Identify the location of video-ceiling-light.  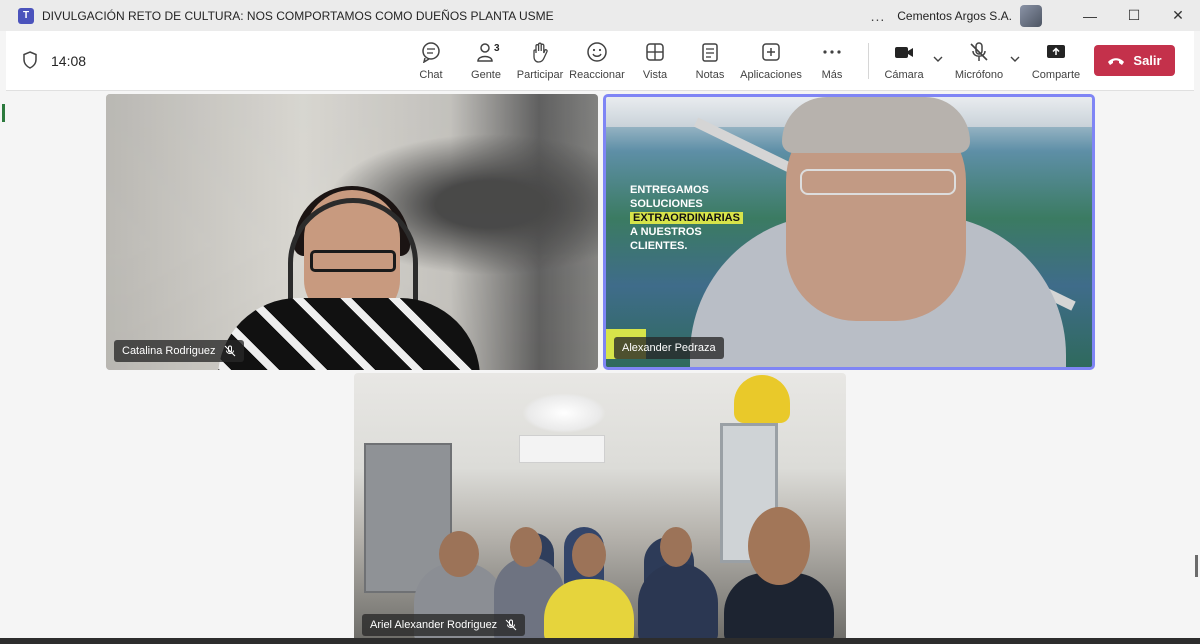
(564, 413).